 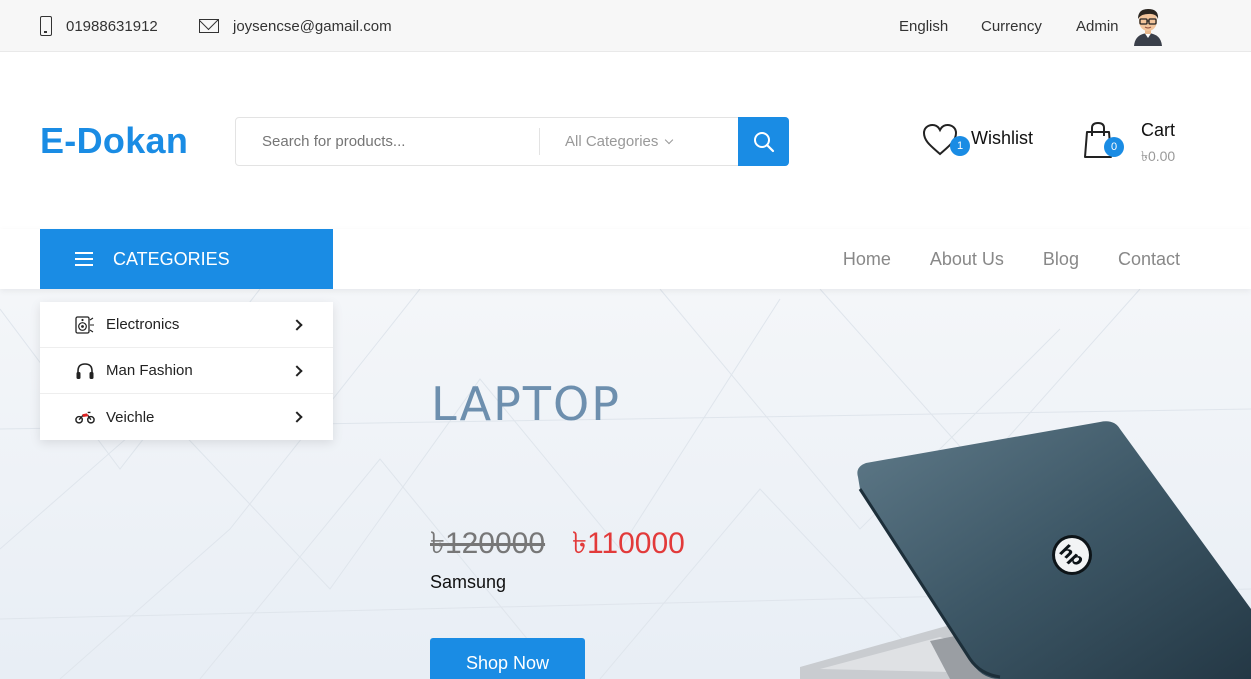 I want to click on search-button, so click(x=763, y=141).